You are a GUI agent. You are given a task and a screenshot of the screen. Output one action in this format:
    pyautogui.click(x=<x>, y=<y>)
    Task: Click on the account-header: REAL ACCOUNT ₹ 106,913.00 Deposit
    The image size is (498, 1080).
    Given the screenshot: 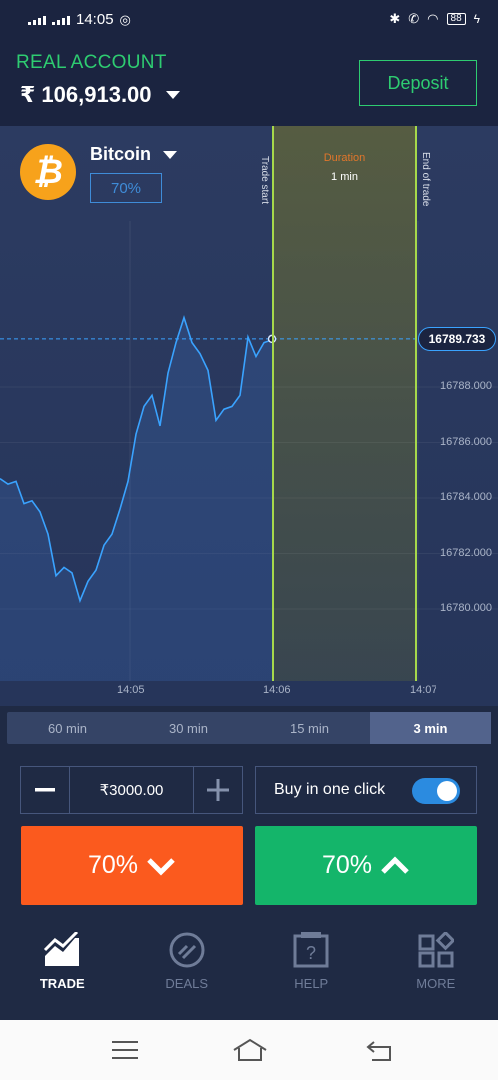 What is the action you would take?
    pyautogui.click(x=249, y=83)
    